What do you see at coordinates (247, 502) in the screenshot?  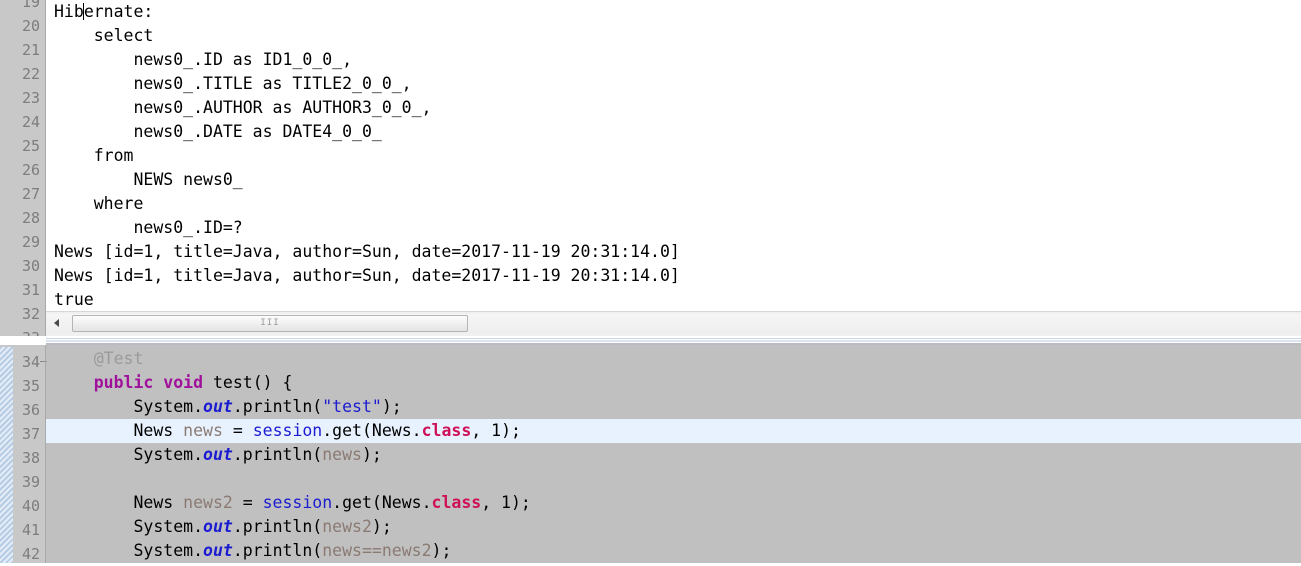 I see `code-token: =` at bounding box center [247, 502].